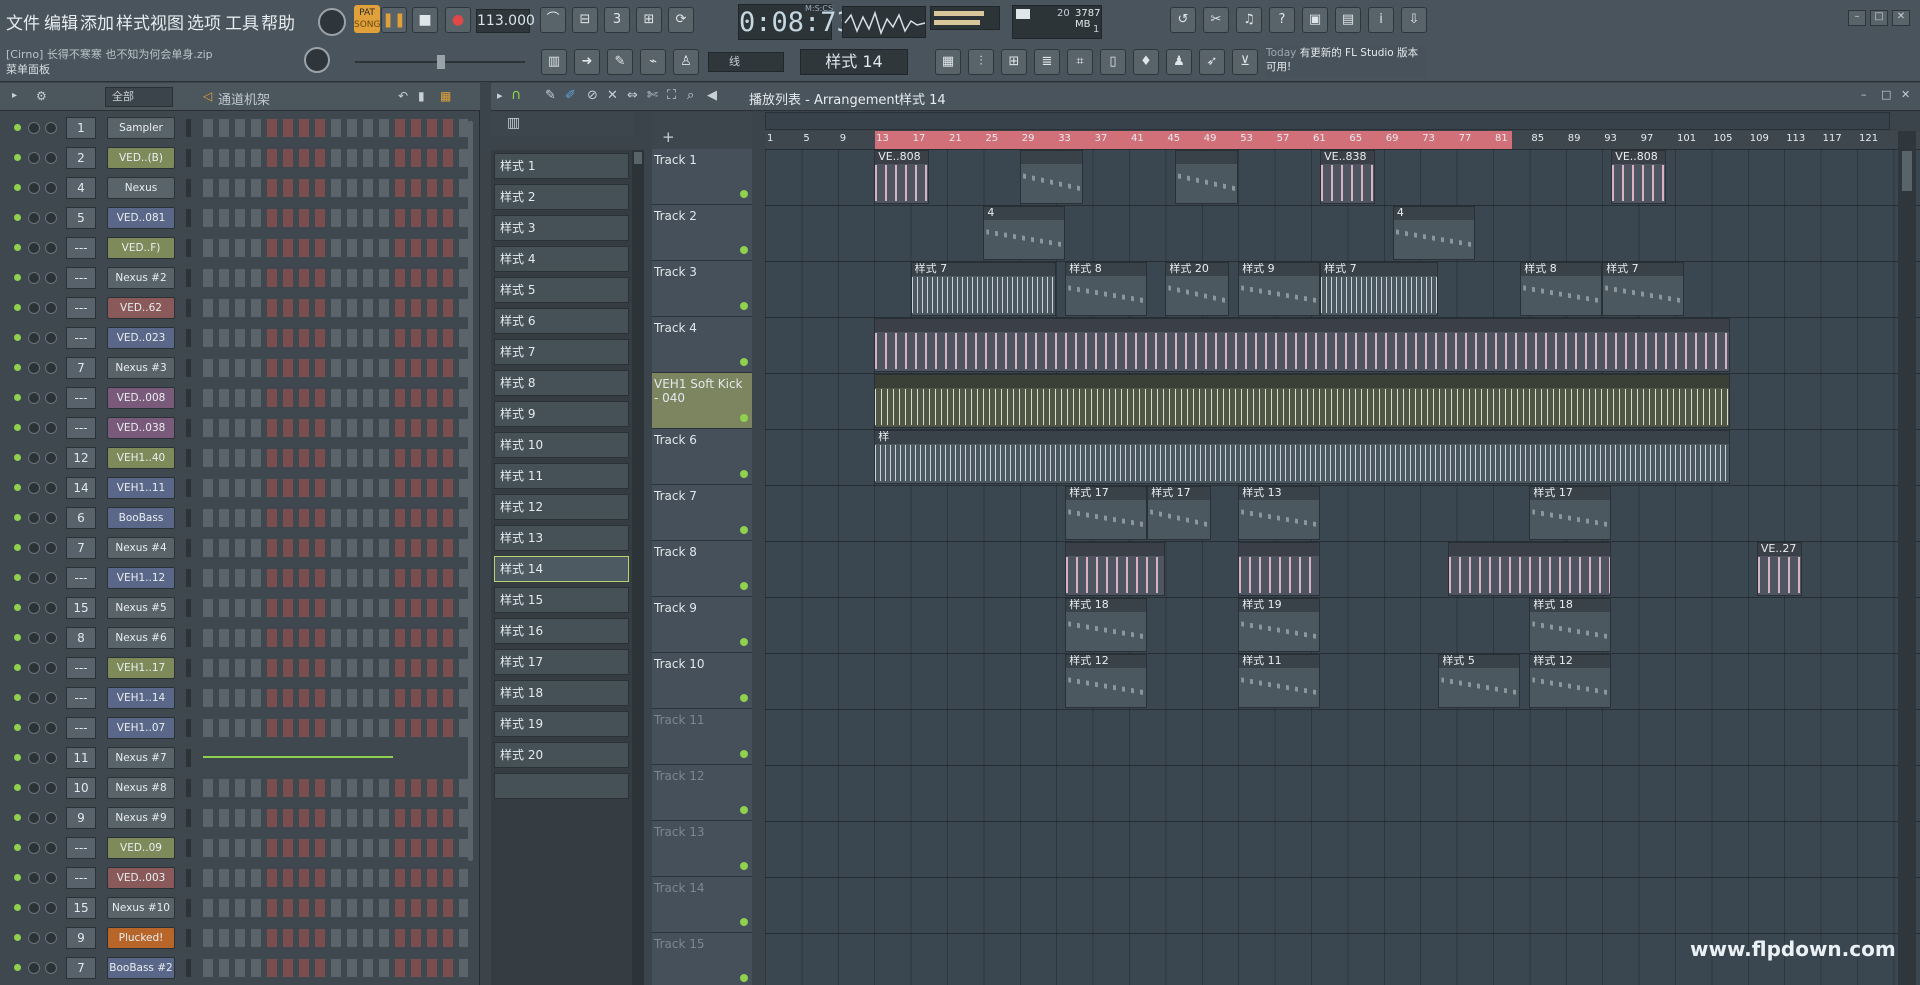  What do you see at coordinates (81, 218) in the screenshot?
I see `channel-mixer-track: 5` at bounding box center [81, 218].